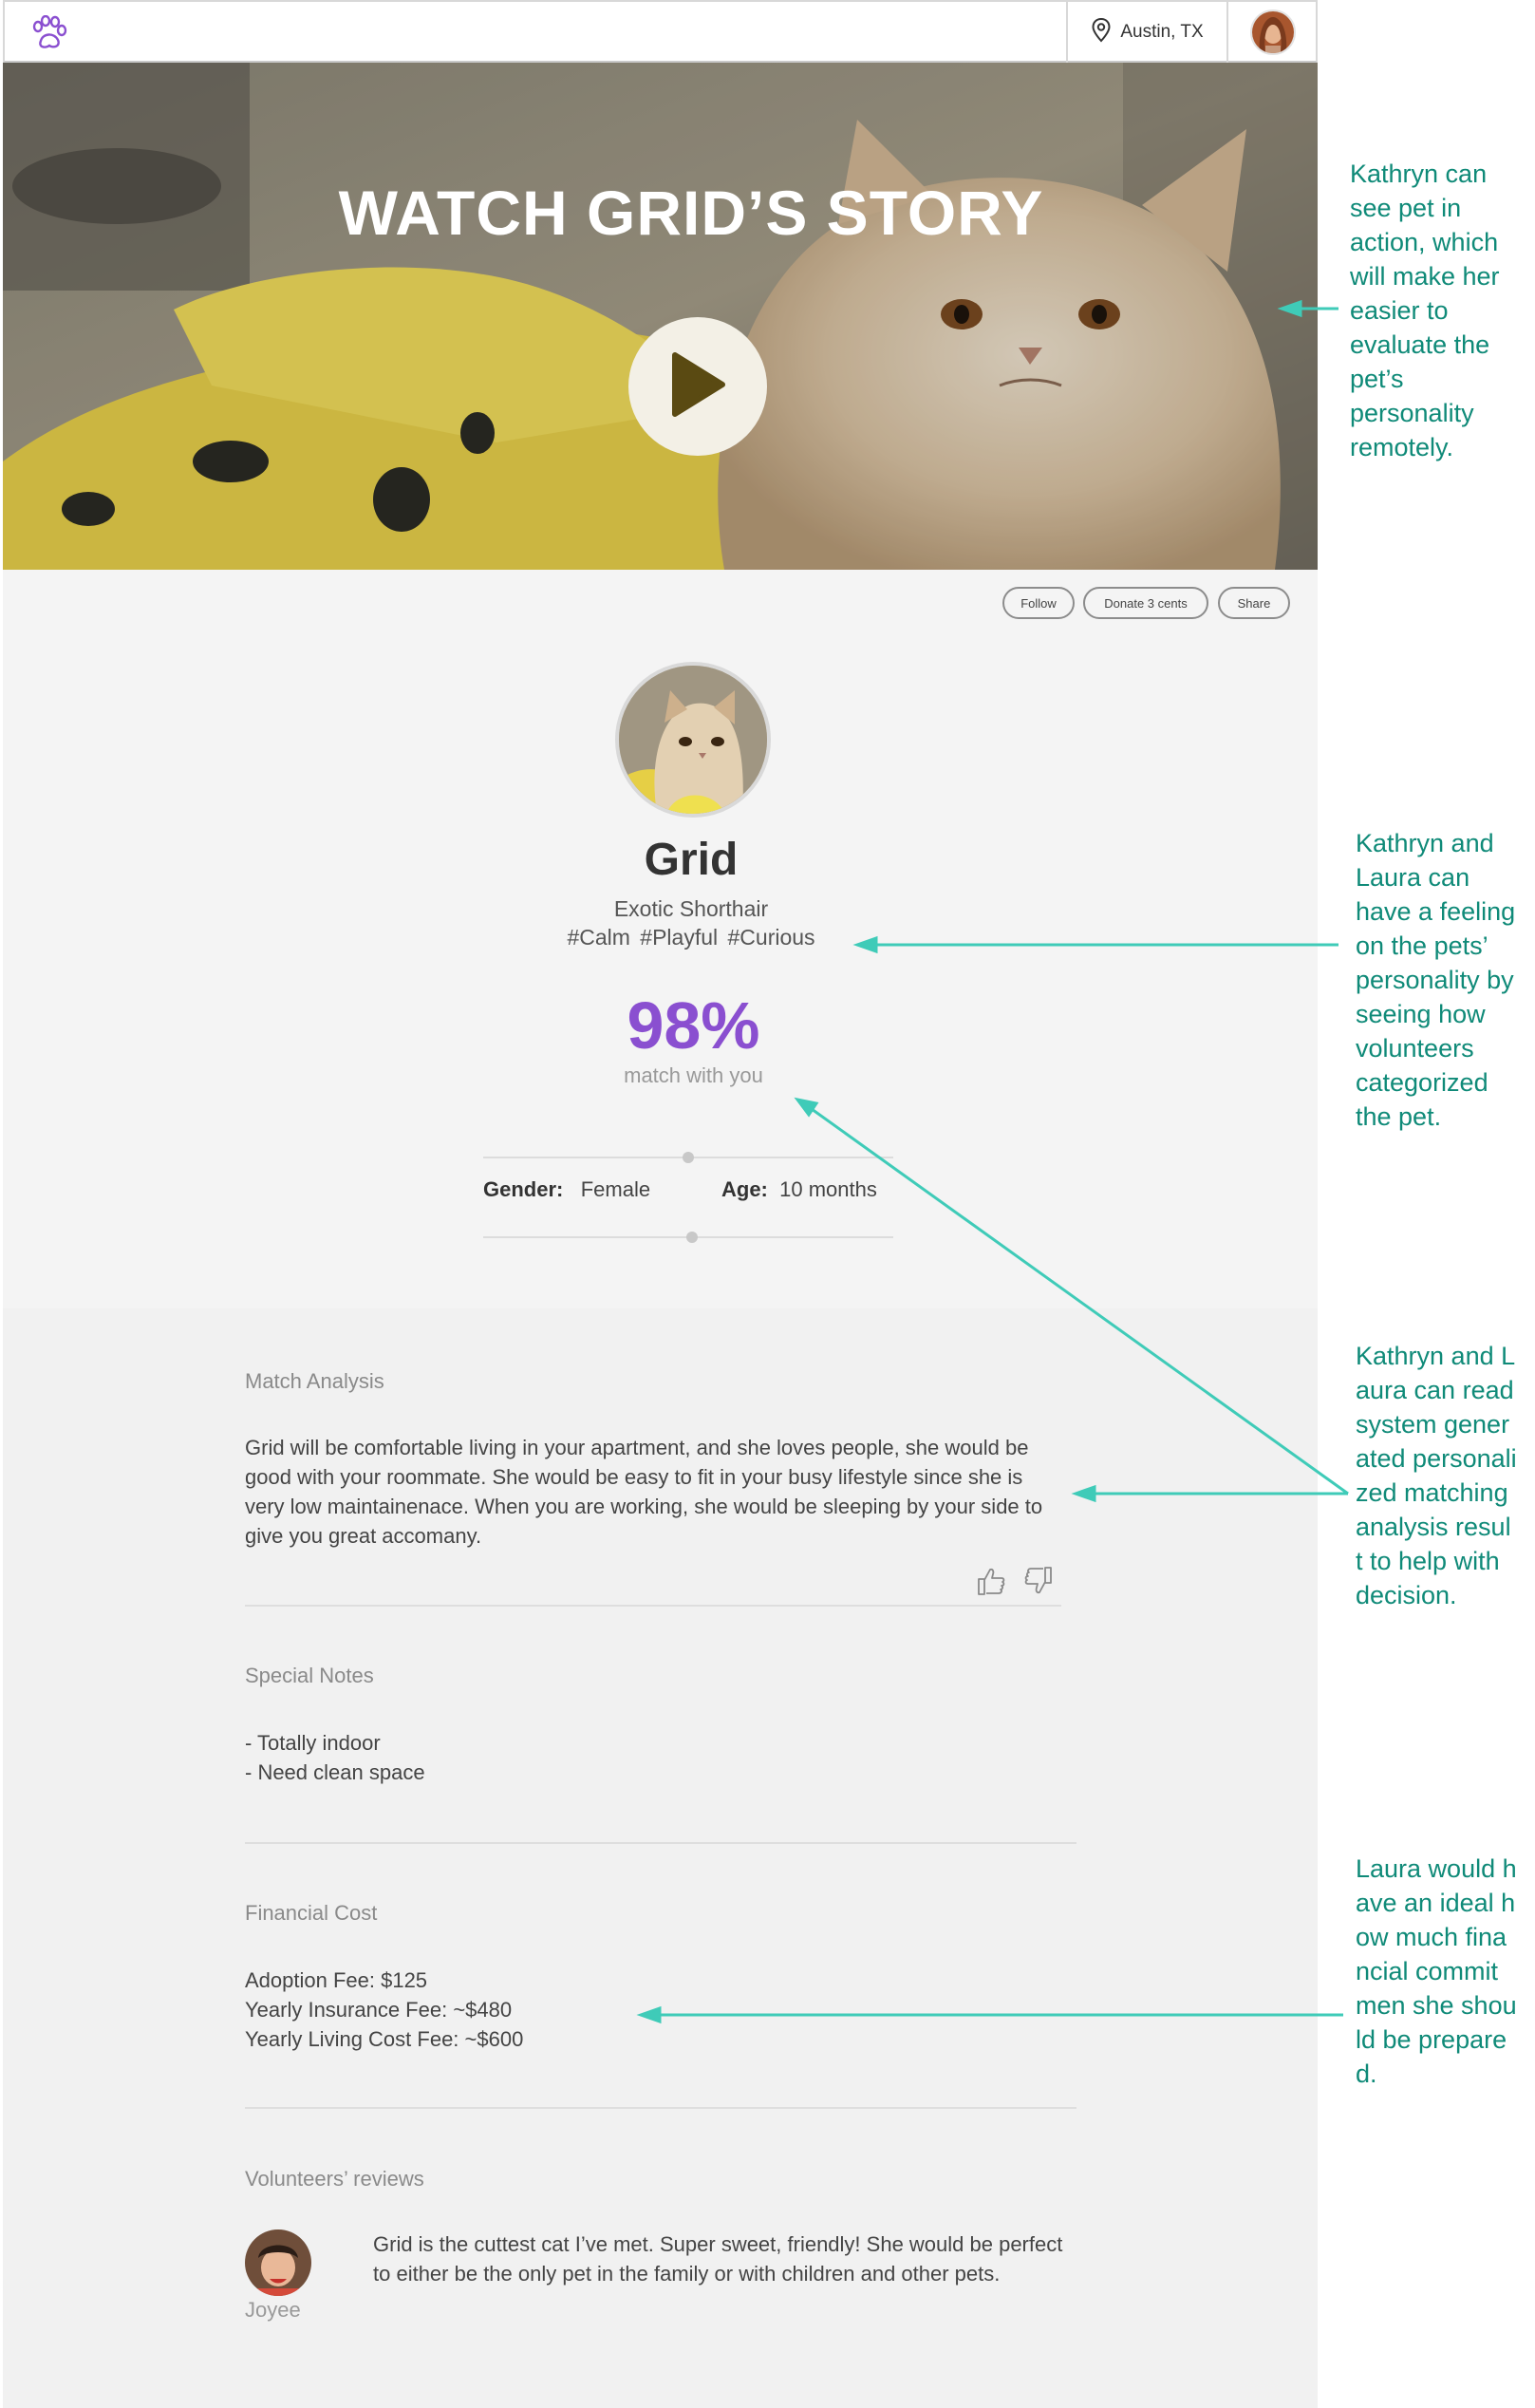 The image size is (1535, 2408). I want to click on location-selector: Austin, TX, so click(1146, 32).